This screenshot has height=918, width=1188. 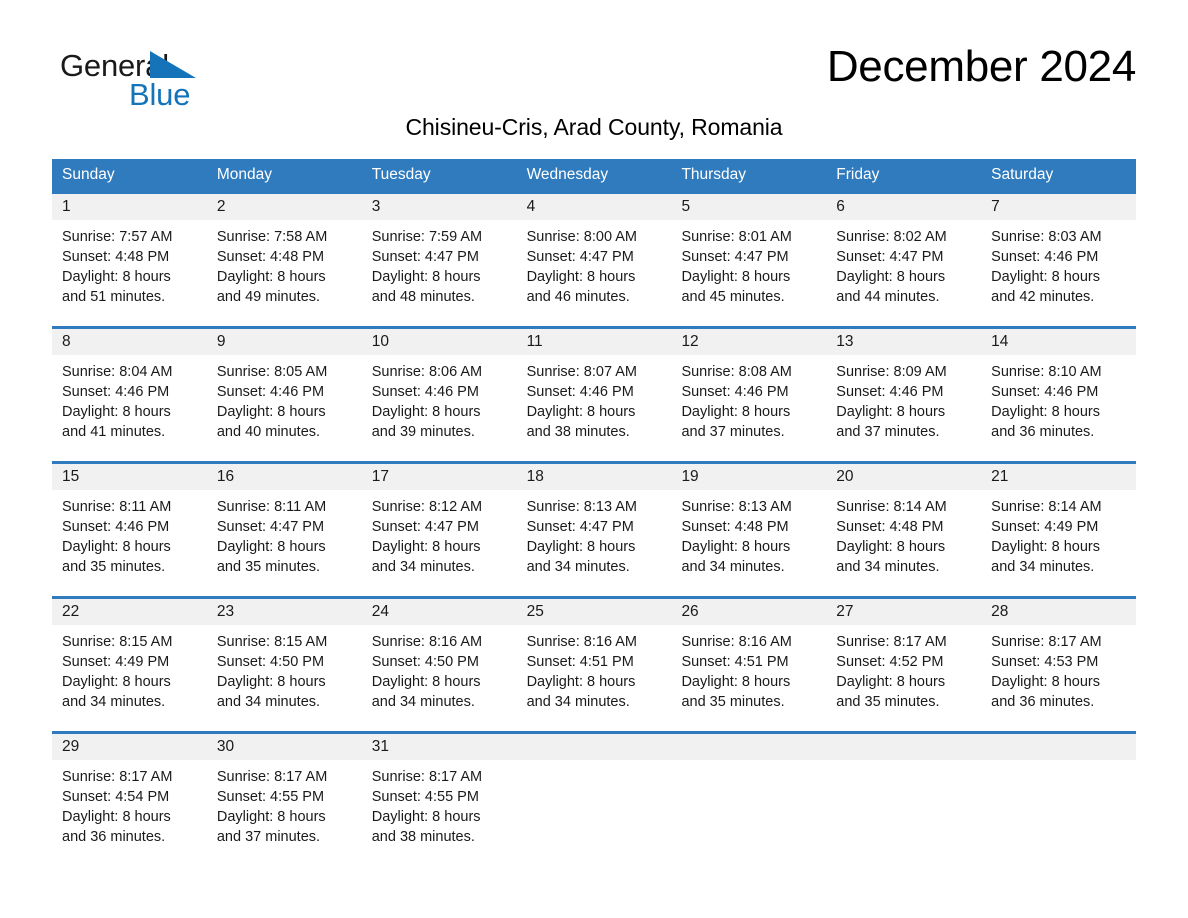 What do you see at coordinates (117, 372) in the screenshot?
I see `sunrise-text: Sunrise: 8:04 AM` at bounding box center [117, 372].